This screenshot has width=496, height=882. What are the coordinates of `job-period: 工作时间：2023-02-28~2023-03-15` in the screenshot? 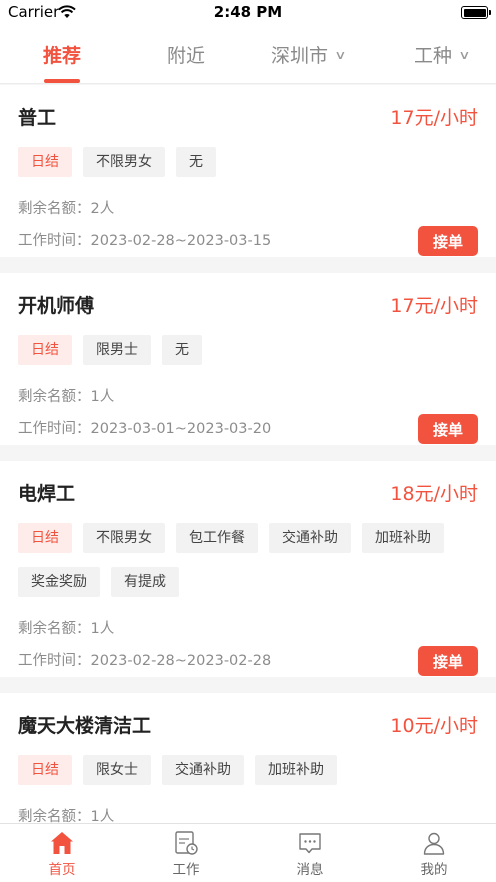 It's located at (144, 241).